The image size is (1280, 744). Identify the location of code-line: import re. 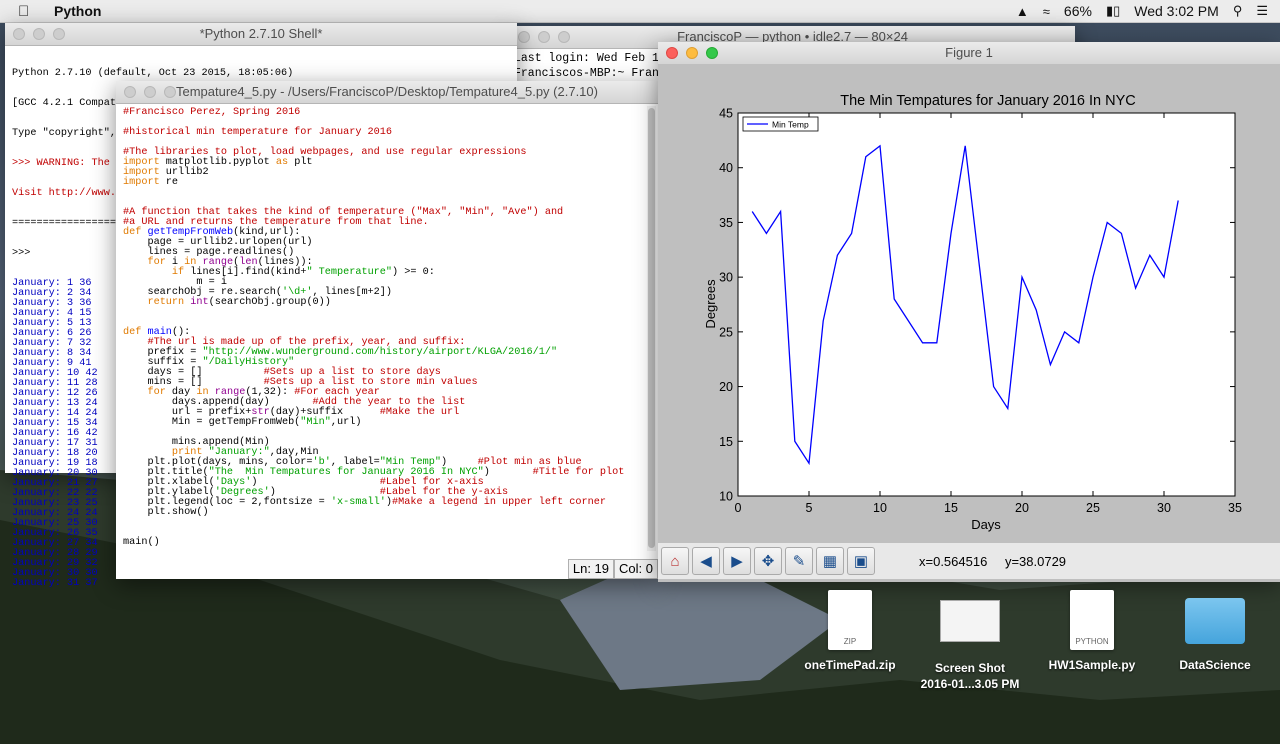
(151, 182).